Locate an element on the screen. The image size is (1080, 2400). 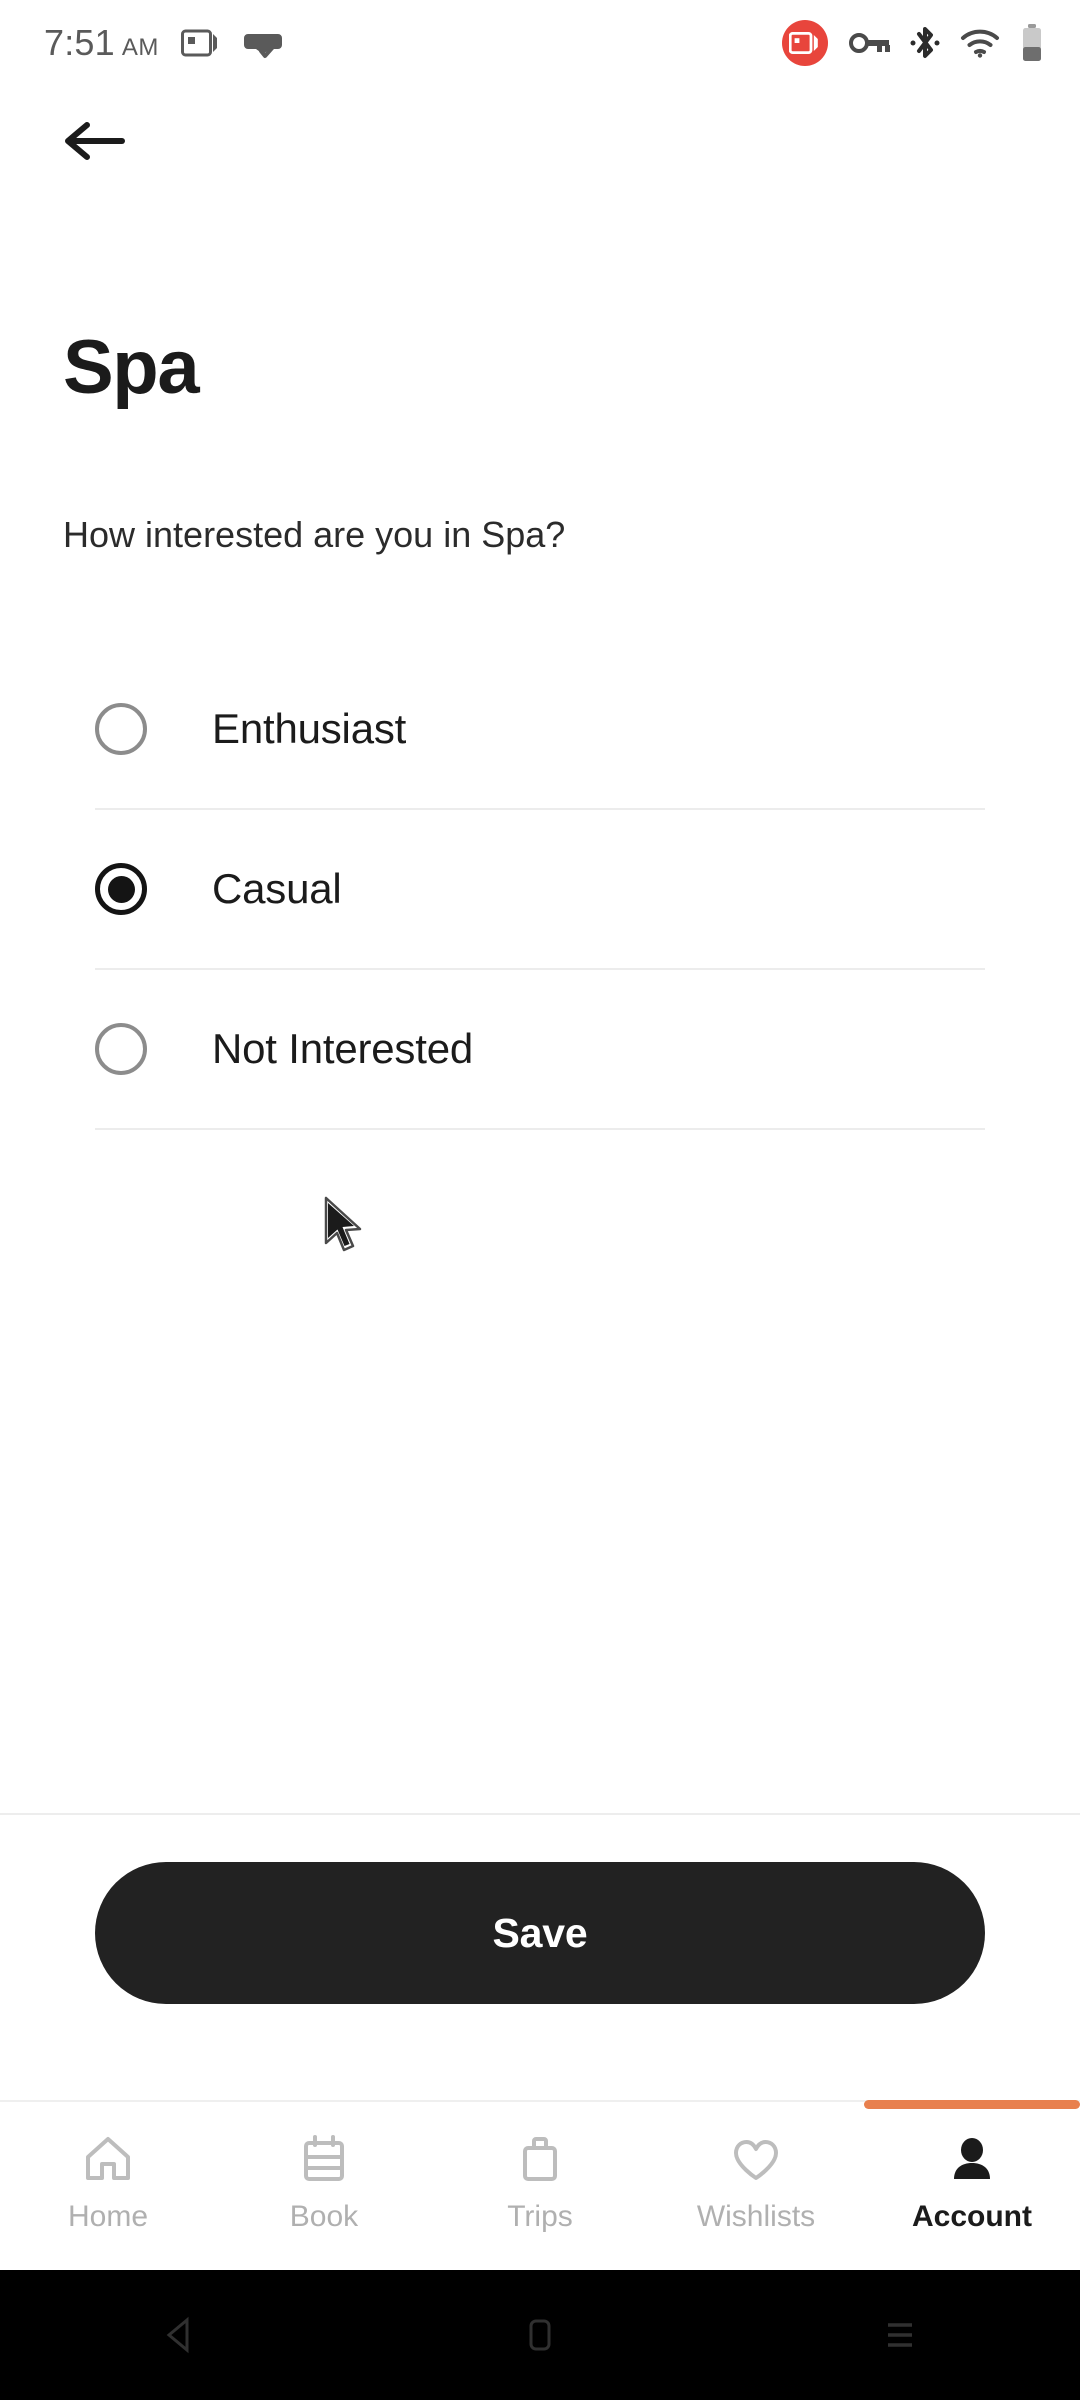
clock-ampm: AM is located at coordinates (140, 47).